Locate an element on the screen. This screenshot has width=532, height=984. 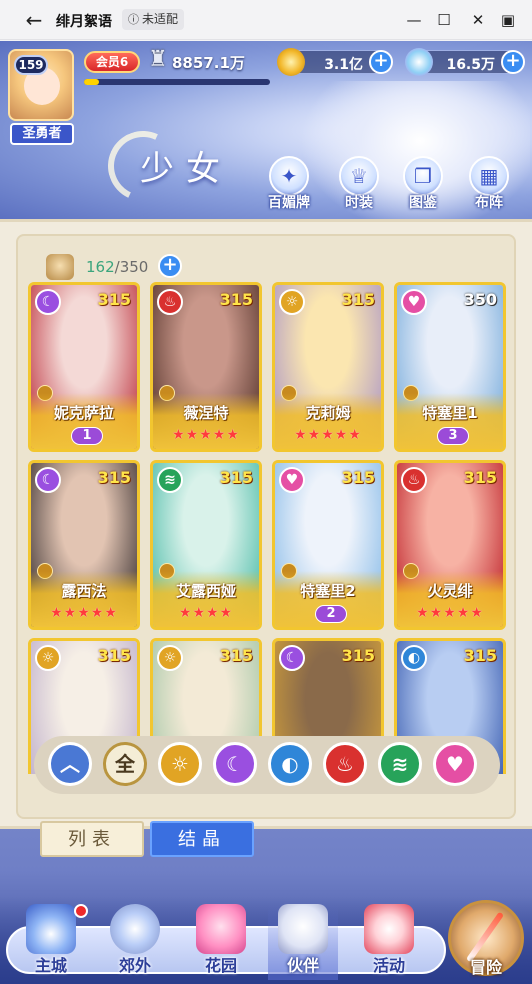
close-icon: ✕ is located at coordinates (478, 20).